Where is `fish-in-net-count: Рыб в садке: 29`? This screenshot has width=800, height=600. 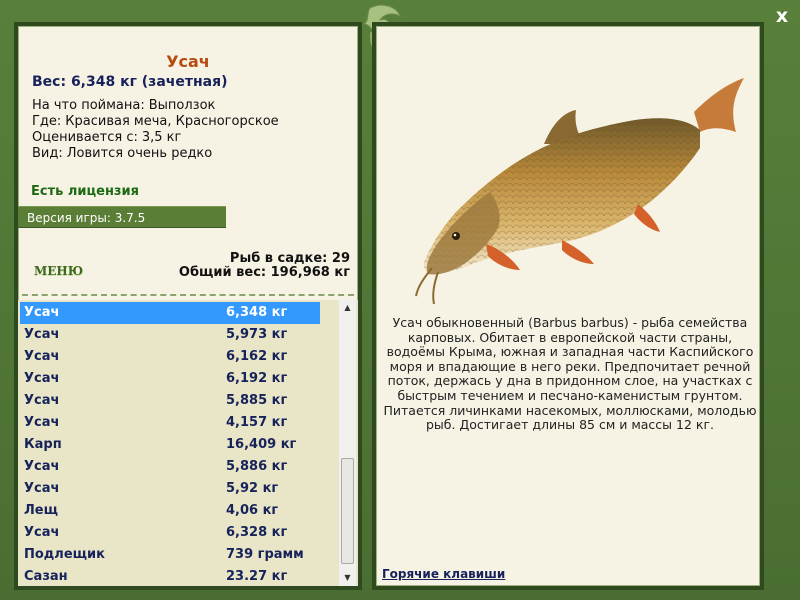
fish-in-net-count: Рыб в садке: 29 is located at coordinates (289, 258).